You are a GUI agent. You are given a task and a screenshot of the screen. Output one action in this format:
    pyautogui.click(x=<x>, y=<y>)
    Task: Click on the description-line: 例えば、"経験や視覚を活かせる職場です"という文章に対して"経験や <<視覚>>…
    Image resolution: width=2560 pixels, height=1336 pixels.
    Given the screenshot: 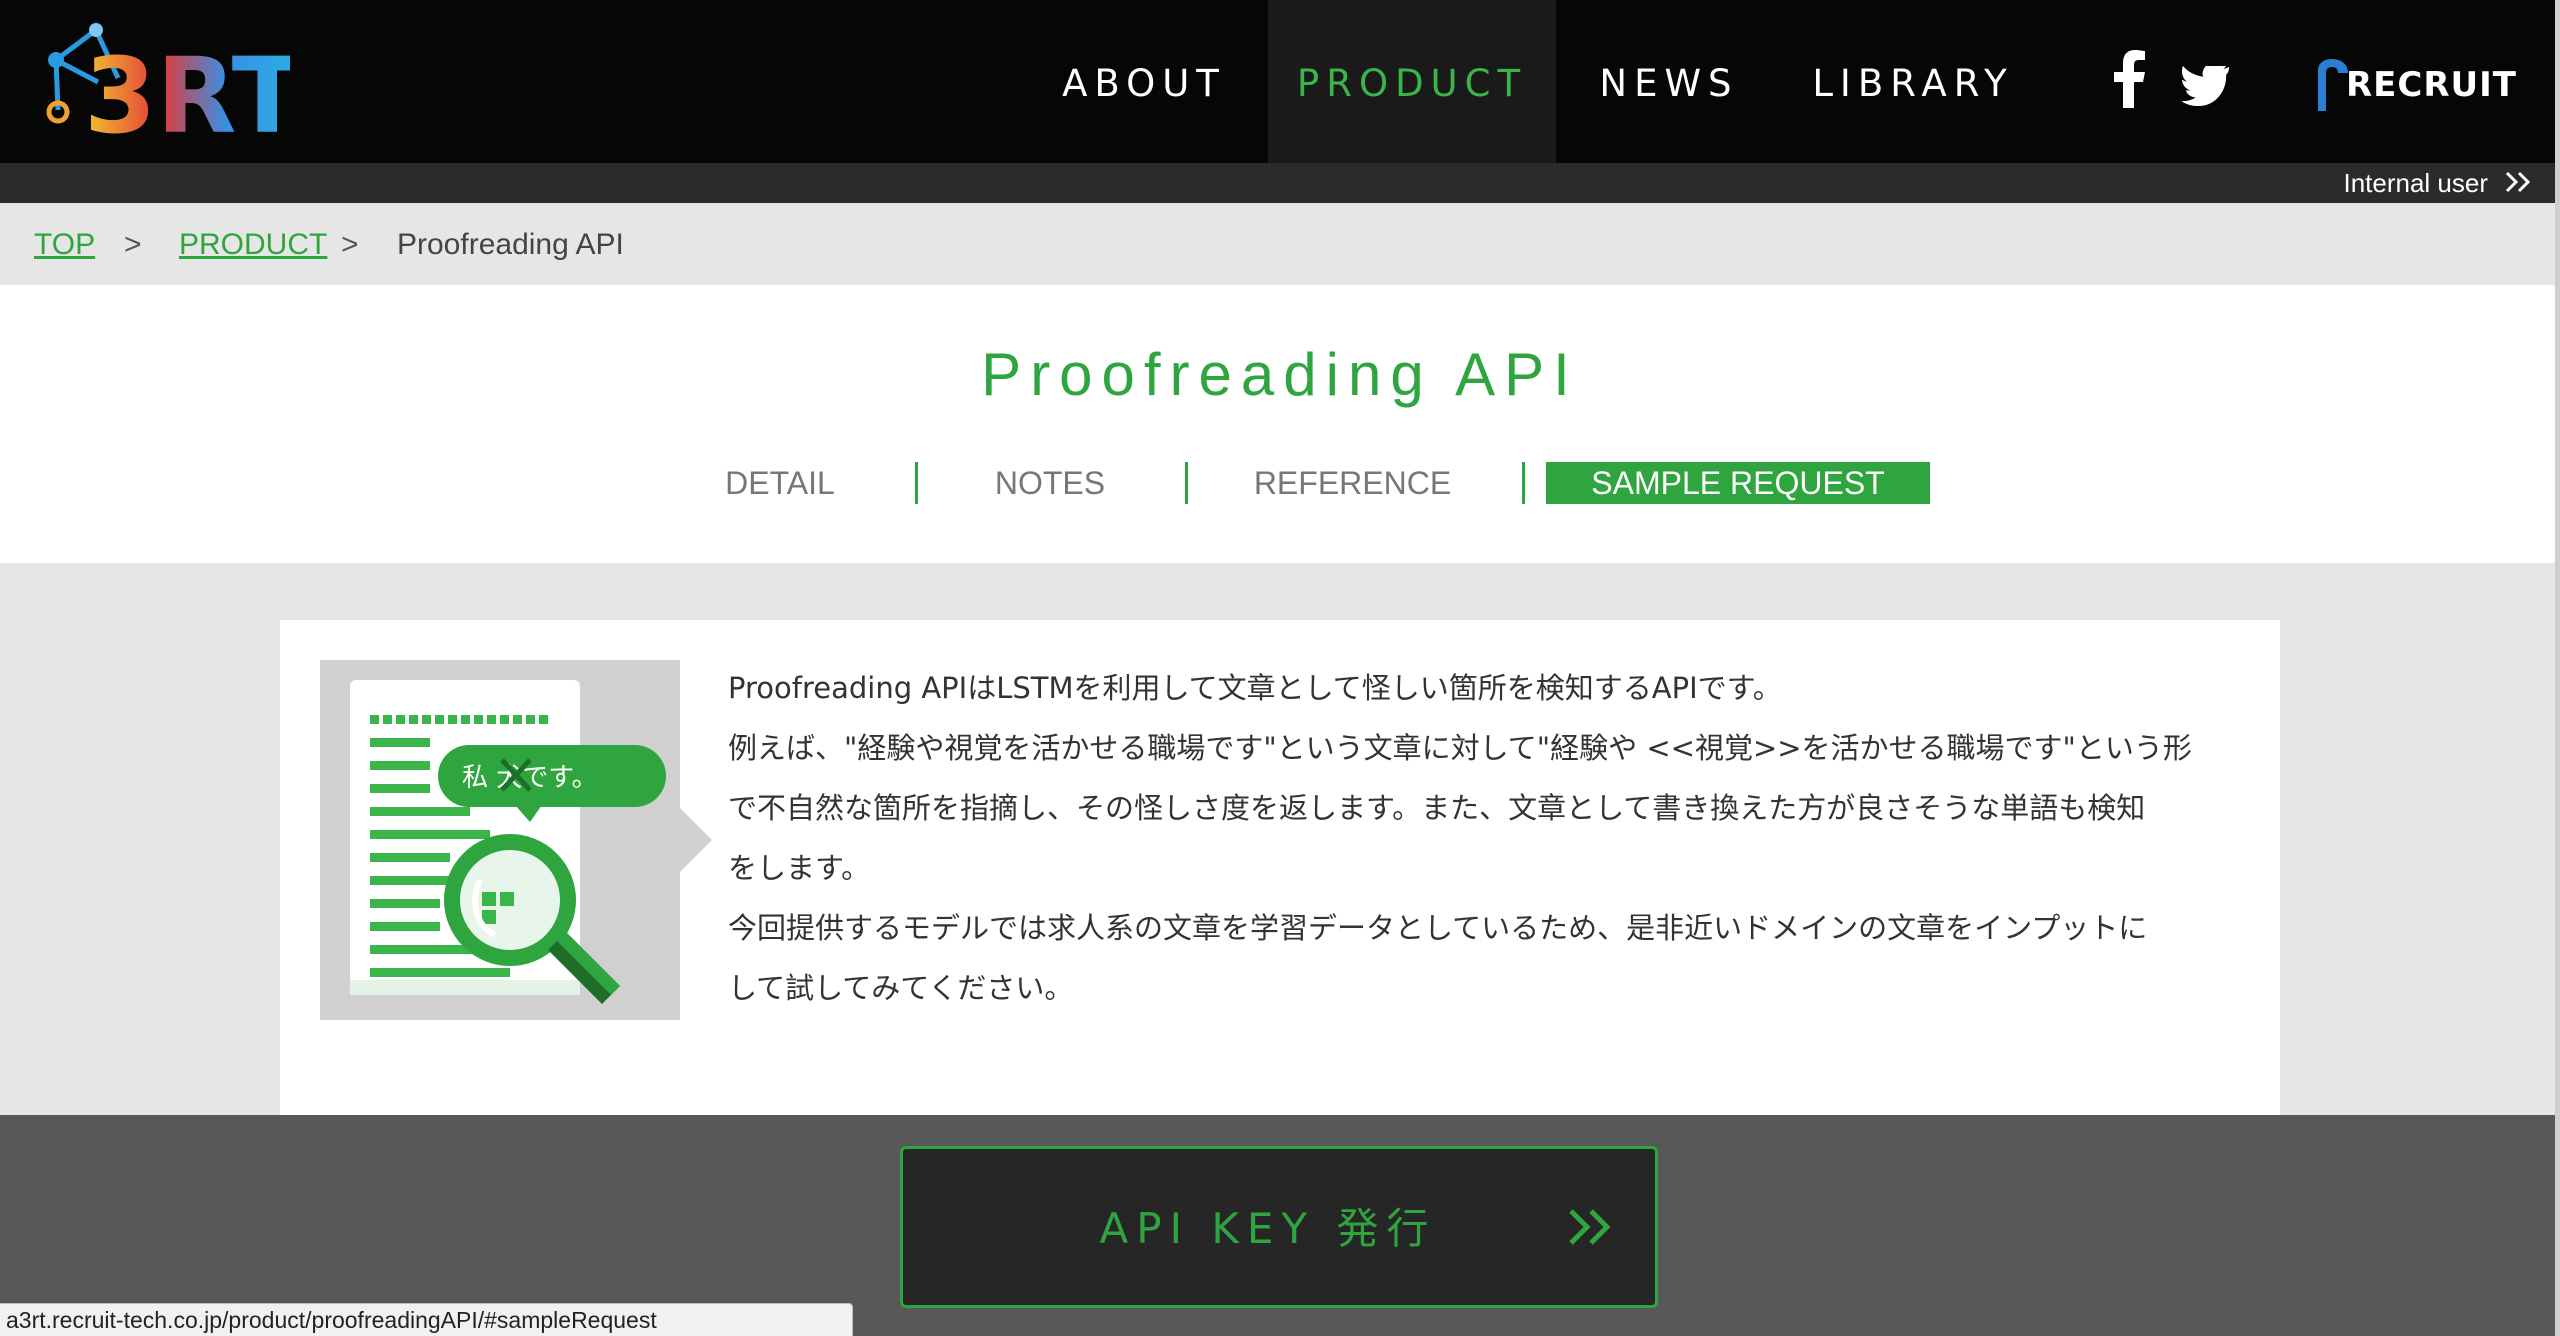 What is the action you would take?
    pyautogui.click(x=1460, y=748)
    